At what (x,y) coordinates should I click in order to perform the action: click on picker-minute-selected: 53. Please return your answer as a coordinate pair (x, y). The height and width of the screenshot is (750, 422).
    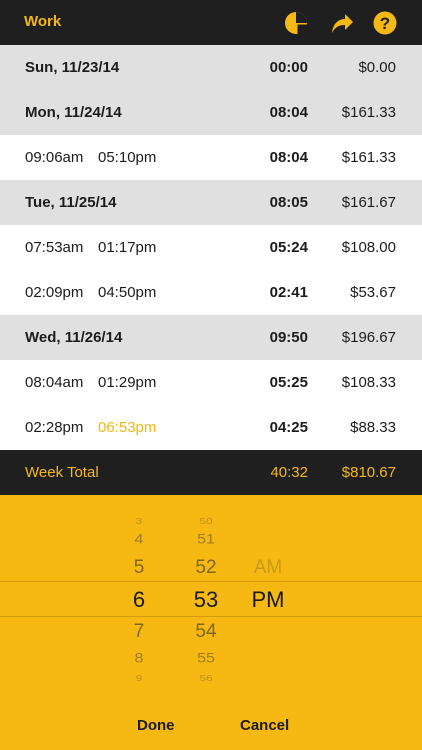
    Looking at the image, I should click on (206, 600).